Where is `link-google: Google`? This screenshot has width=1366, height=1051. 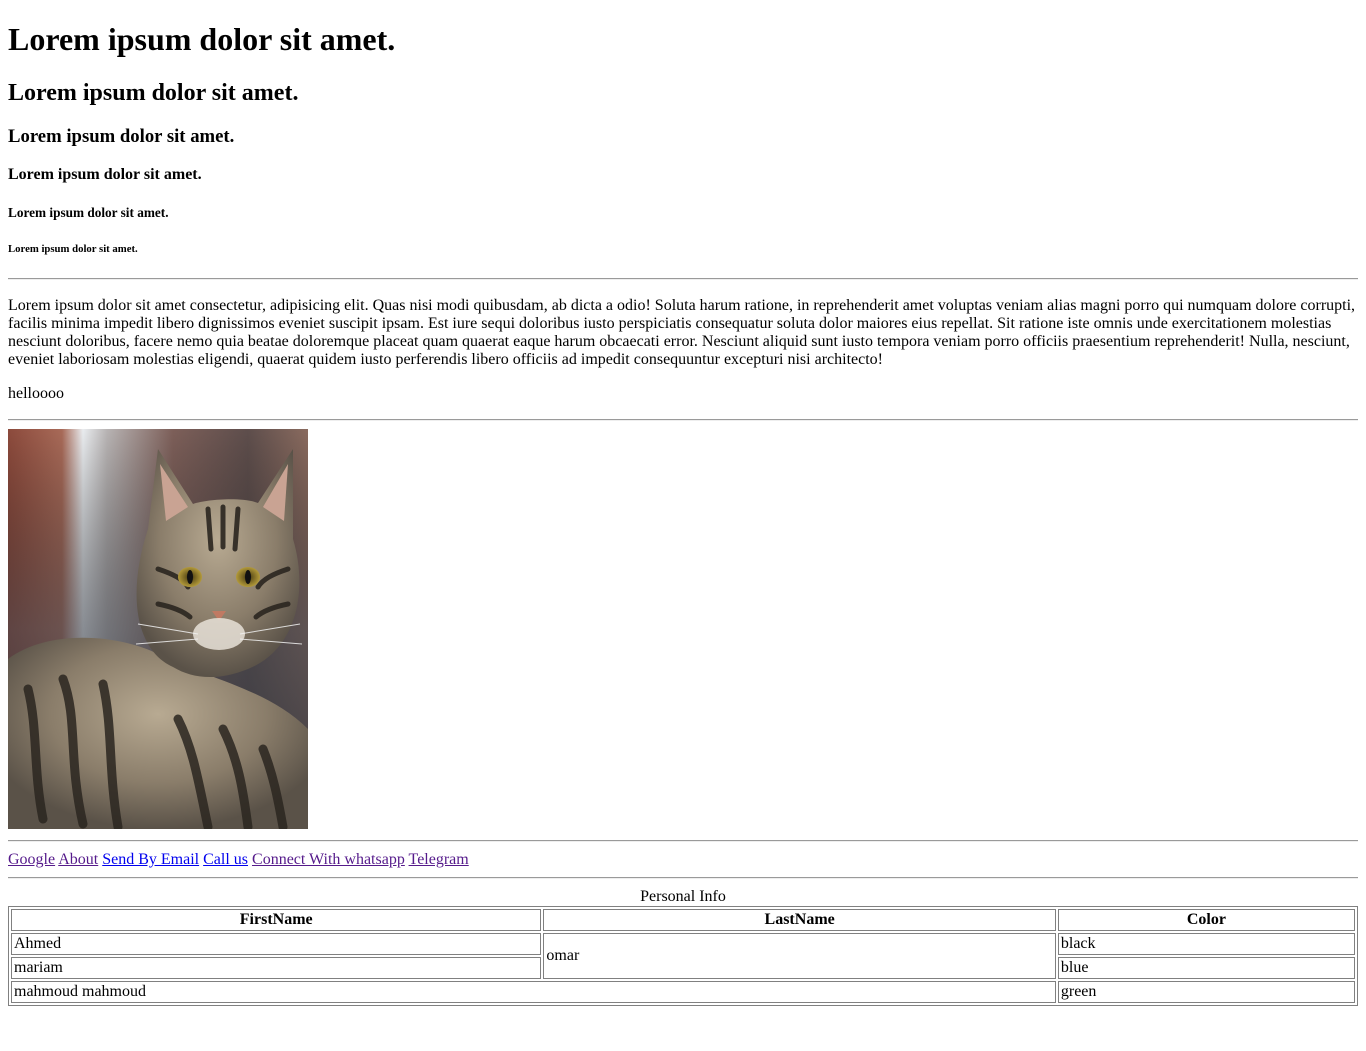
link-google: Google is located at coordinates (31, 859).